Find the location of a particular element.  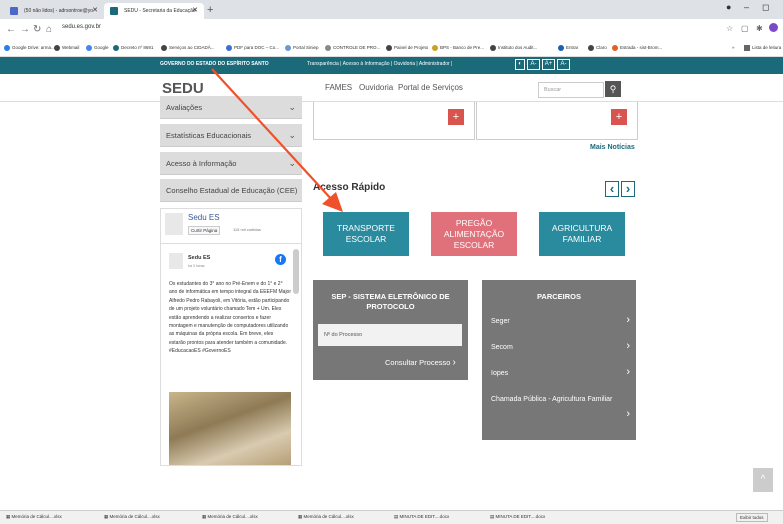

annotation-arrow is located at coordinates (277, 140).